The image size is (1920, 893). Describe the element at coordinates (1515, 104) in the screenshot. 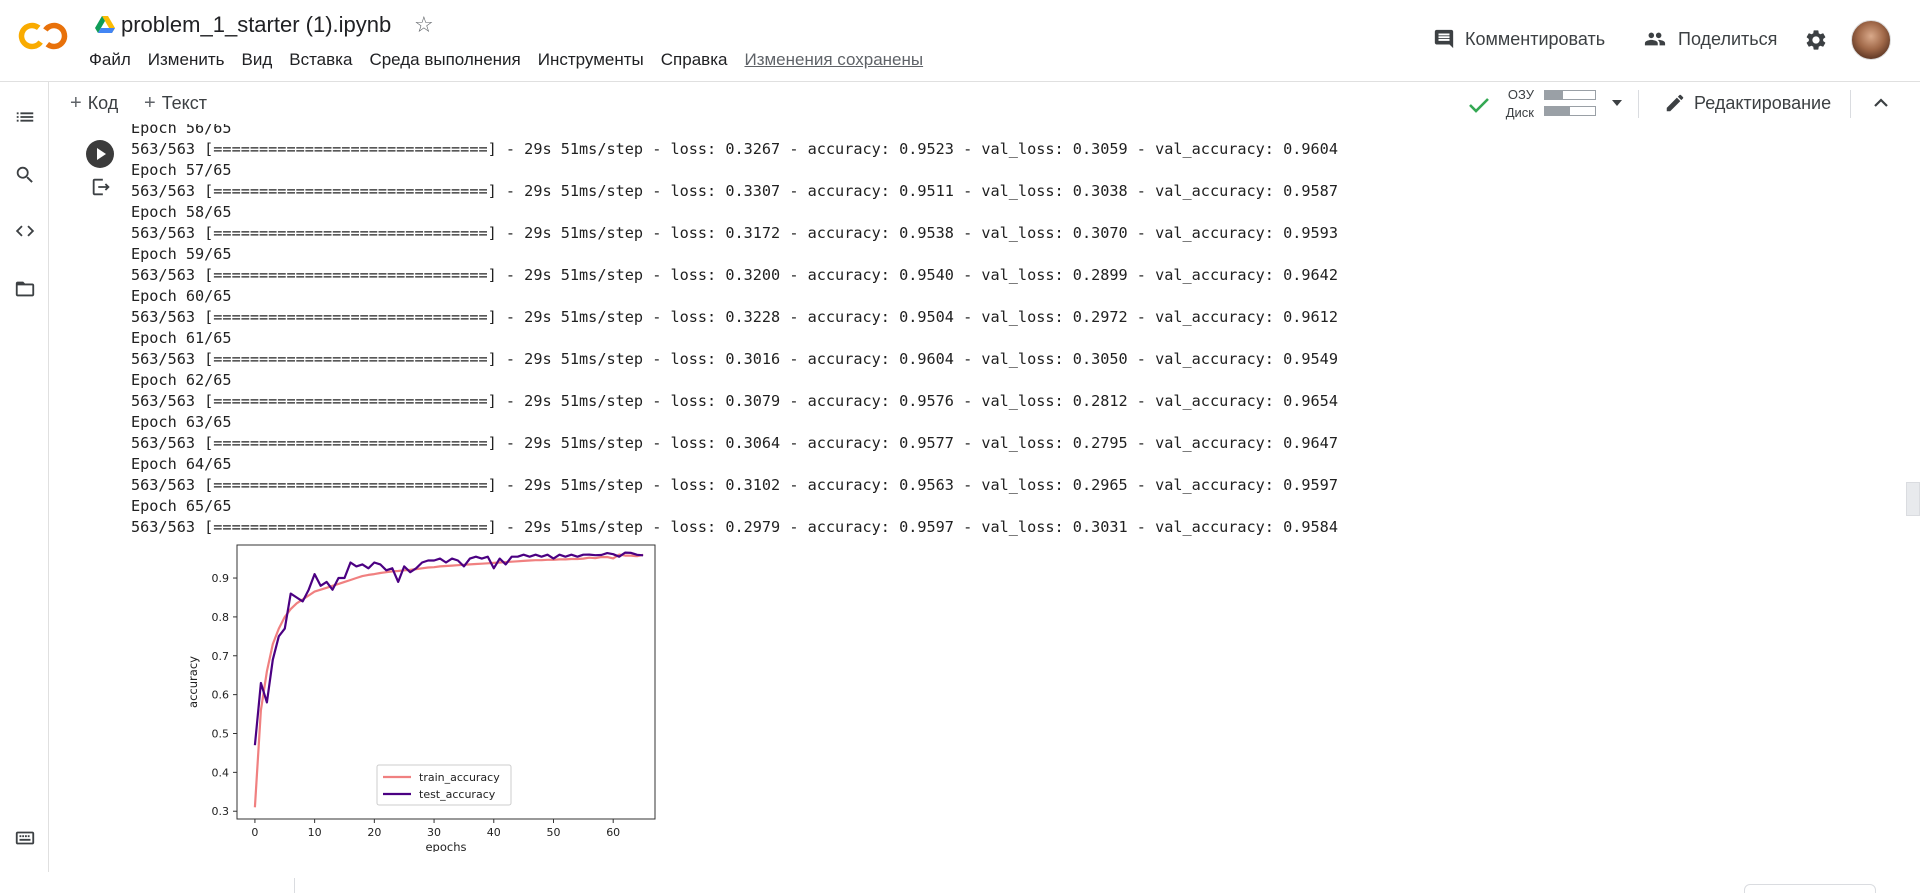

I see `resource-labels: ОЗУ Диск` at that location.